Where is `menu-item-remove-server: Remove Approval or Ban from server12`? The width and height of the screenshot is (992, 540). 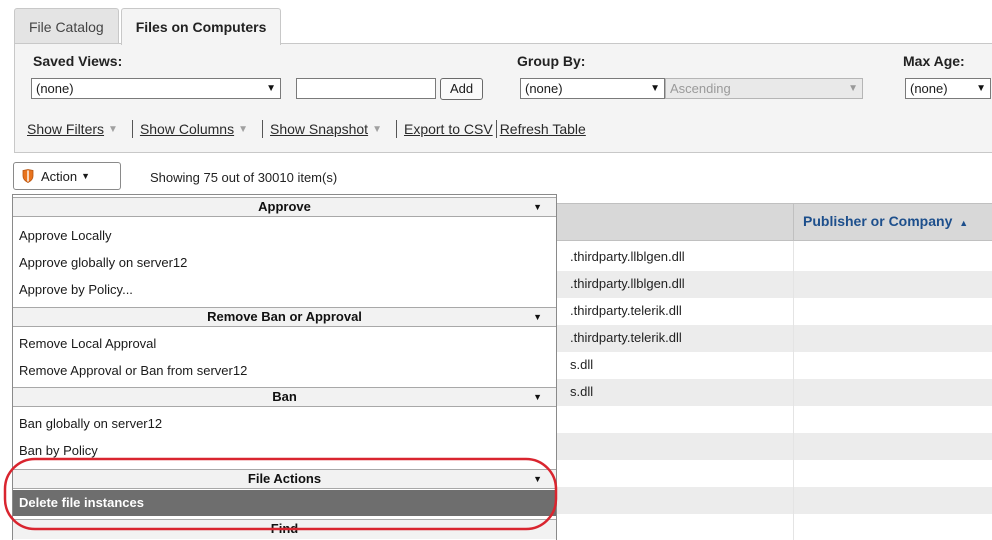
menu-item-remove-server: Remove Approval or Ban from server12 is located at coordinates (133, 370).